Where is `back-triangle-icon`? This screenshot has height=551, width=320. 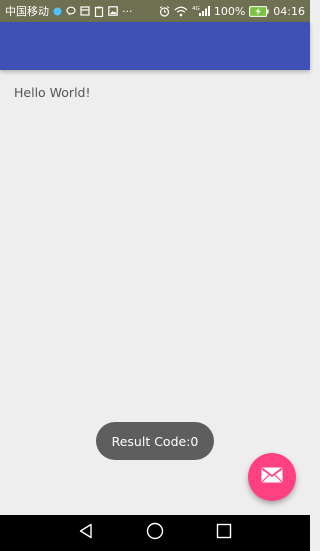
back-triangle-icon is located at coordinates (86, 533).